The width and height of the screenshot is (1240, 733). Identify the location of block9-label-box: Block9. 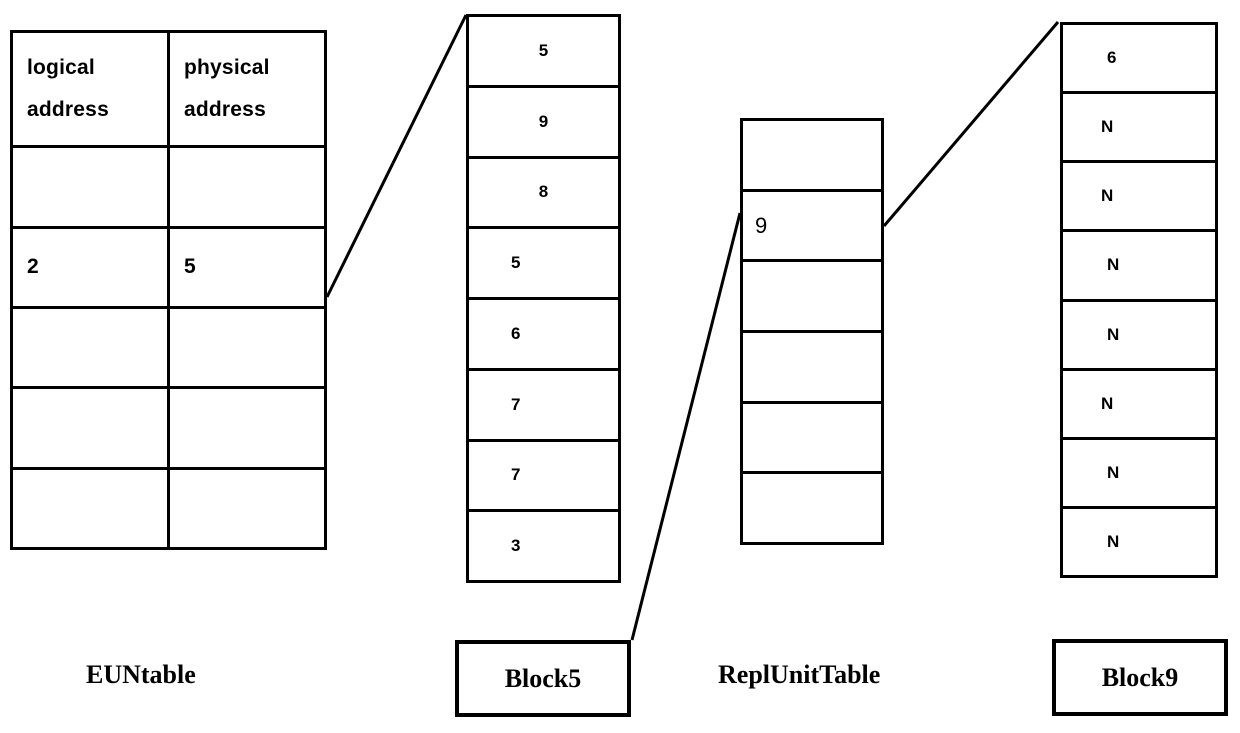
(1140, 677).